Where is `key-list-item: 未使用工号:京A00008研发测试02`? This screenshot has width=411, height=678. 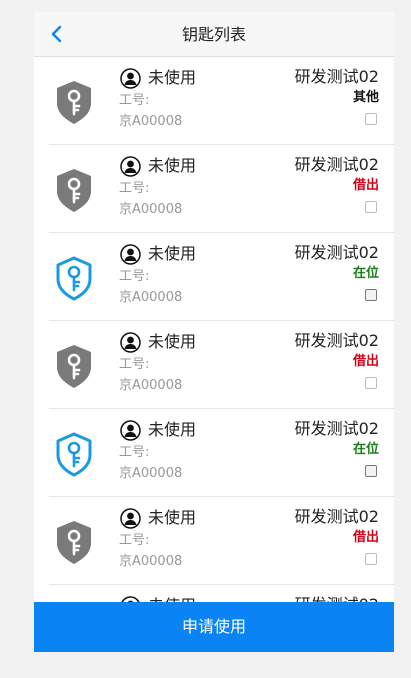 key-list-item: 未使用工号:京A00008研发测试02 is located at coordinates (221, 593).